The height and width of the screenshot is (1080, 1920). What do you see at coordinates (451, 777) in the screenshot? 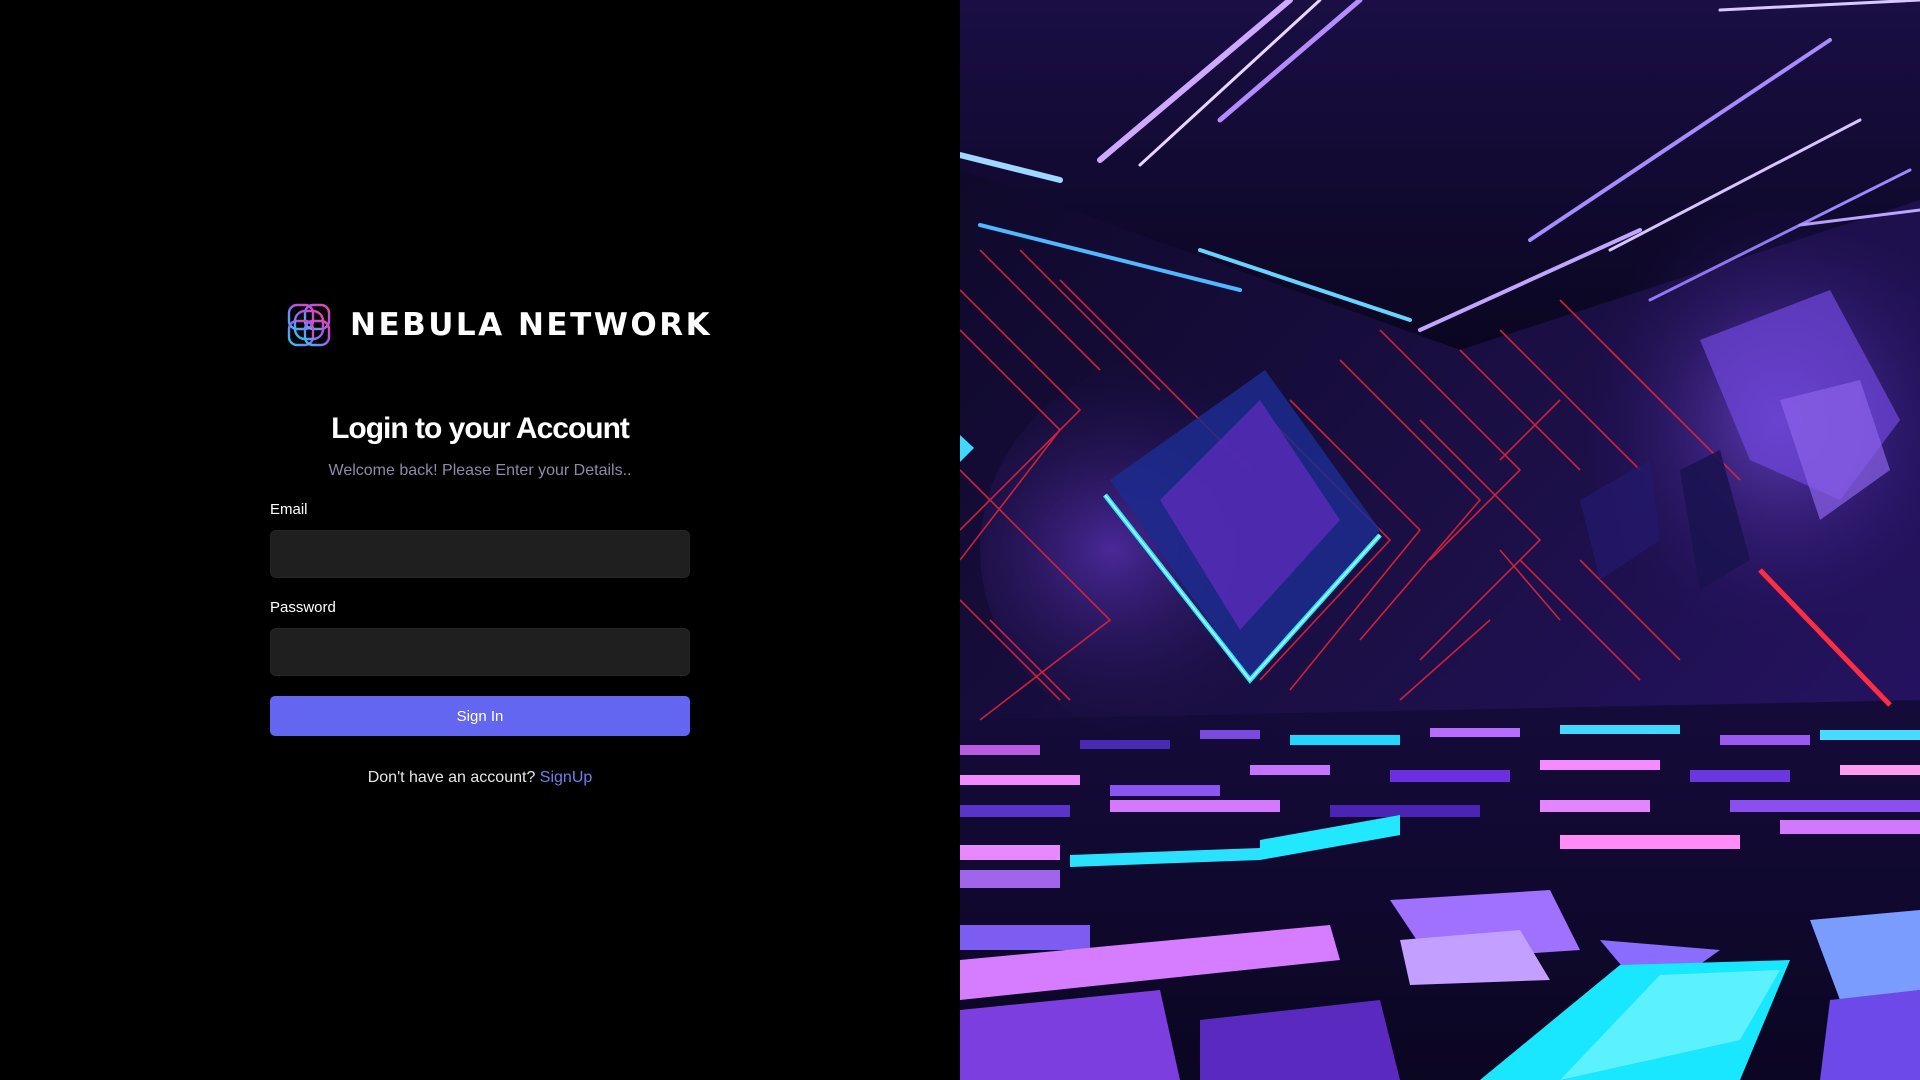
I see `signup-prompt: Don't have an account?` at bounding box center [451, 777].